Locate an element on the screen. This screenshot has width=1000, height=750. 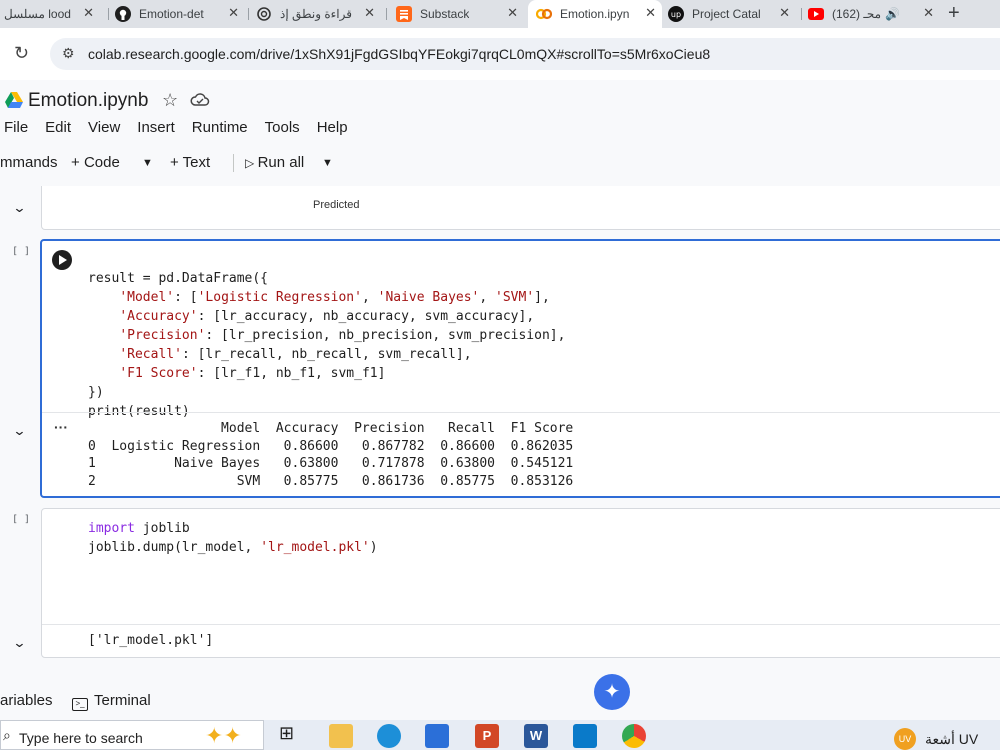
colab-bottom-bar: ariables >_ Terminal is located at coordinates (500, 700).